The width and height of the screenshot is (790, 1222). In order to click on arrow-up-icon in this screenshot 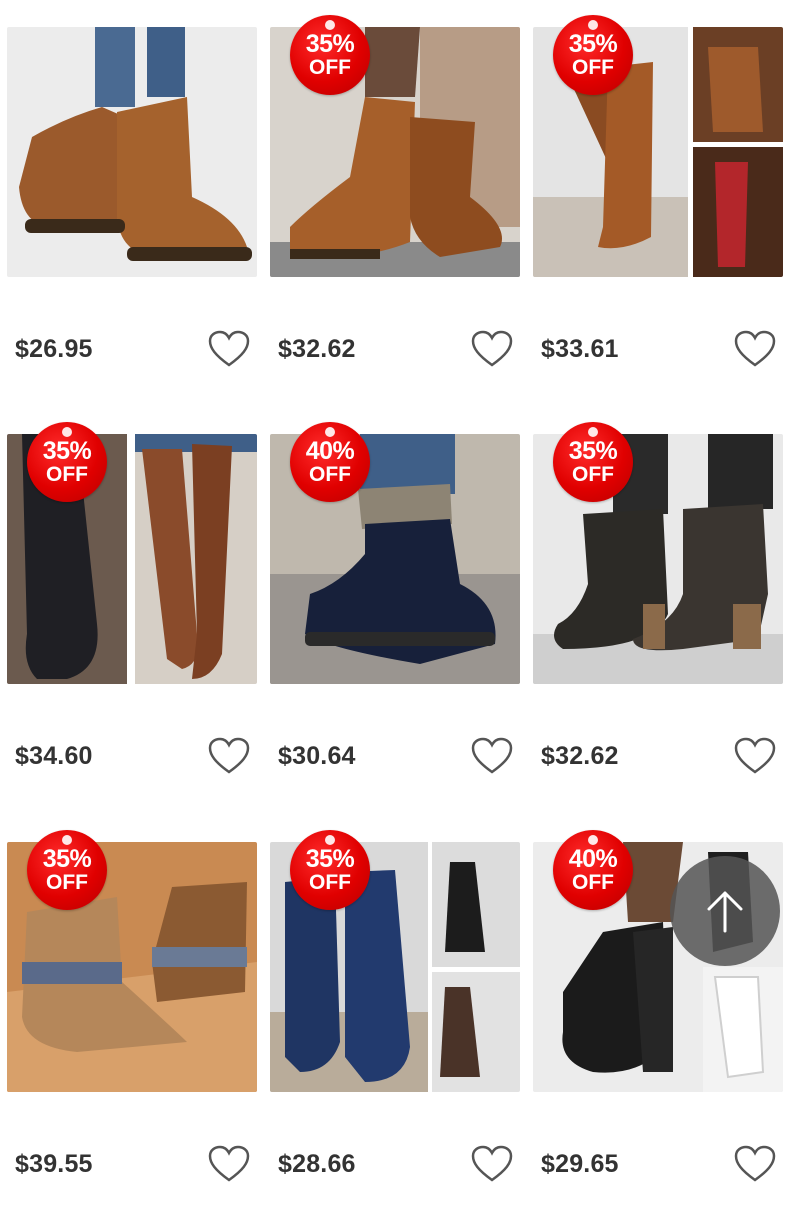, I will do `click(725, 912)`.